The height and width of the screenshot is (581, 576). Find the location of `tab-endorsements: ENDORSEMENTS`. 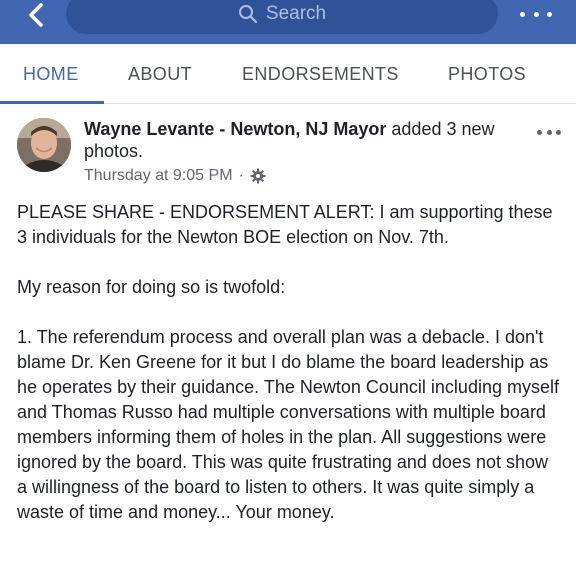

tab-endorsements: ENDORSEMENTS is located at coordinates (320, 74).